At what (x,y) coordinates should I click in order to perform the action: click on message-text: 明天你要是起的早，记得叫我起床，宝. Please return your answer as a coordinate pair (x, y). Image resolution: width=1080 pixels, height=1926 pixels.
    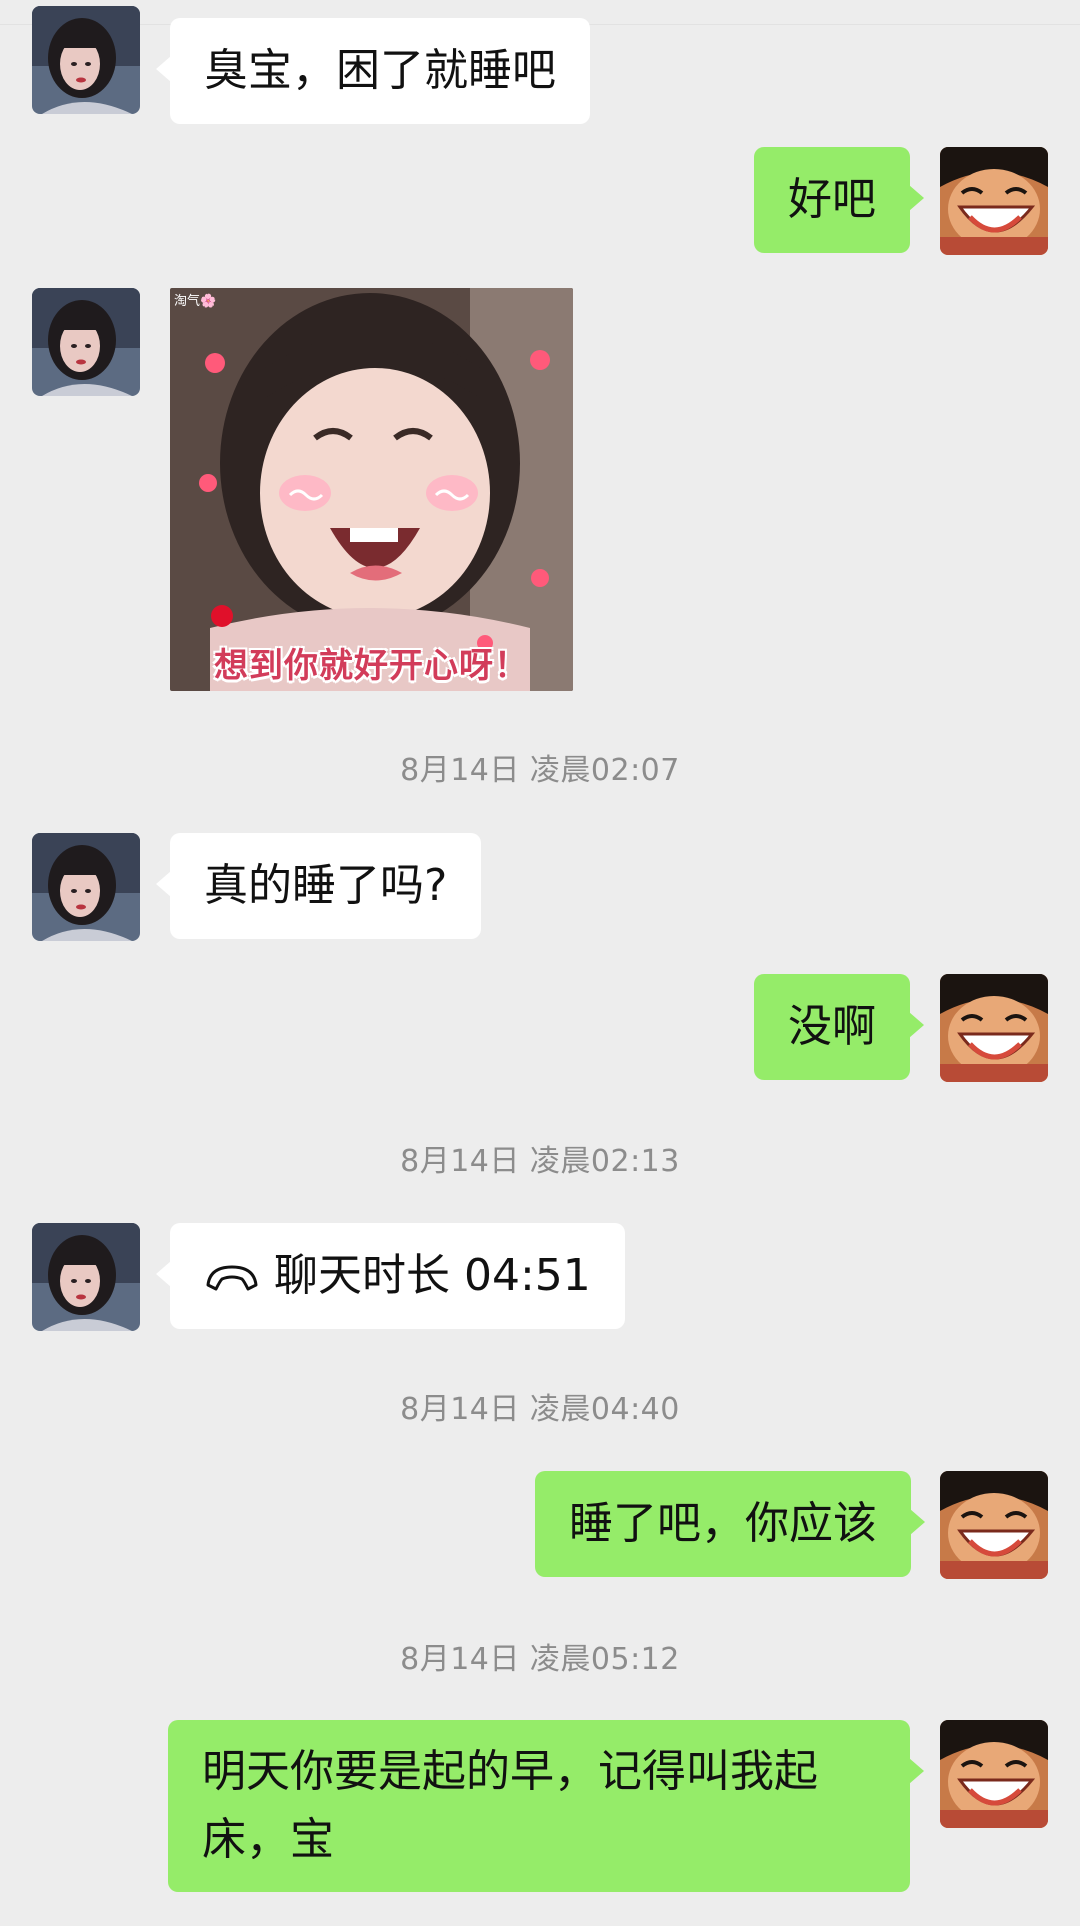
    Looking at the image, I should click on (510, 1805).